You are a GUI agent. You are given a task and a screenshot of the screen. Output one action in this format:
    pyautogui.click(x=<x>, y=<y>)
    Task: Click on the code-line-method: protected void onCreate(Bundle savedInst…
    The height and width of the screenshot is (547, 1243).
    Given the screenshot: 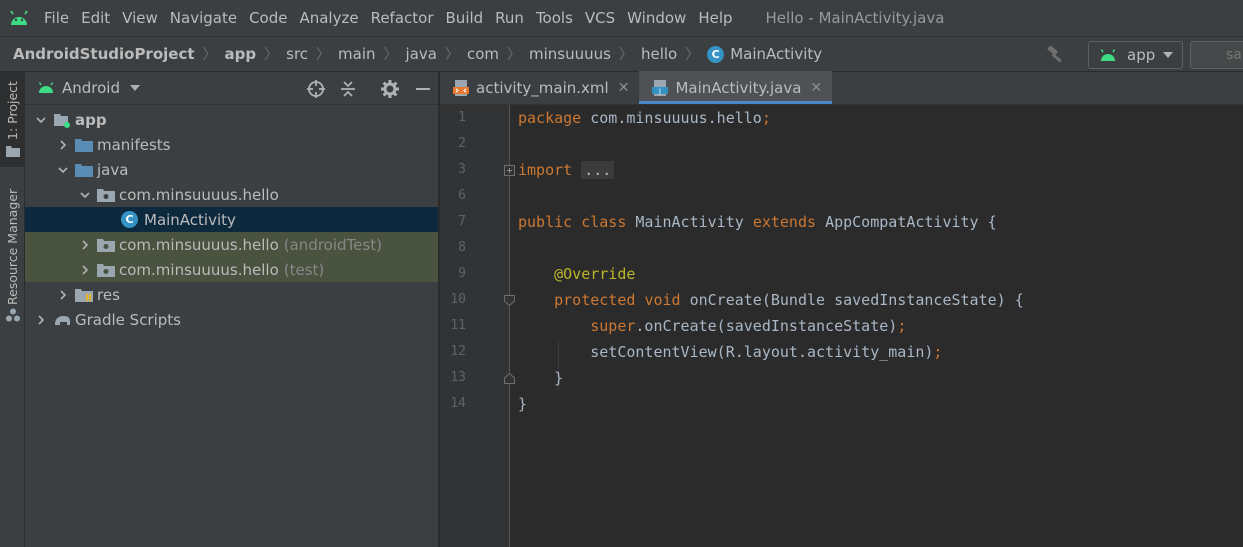 What is the action you would take?
    pyautogui.click(x=771, y=300)
    